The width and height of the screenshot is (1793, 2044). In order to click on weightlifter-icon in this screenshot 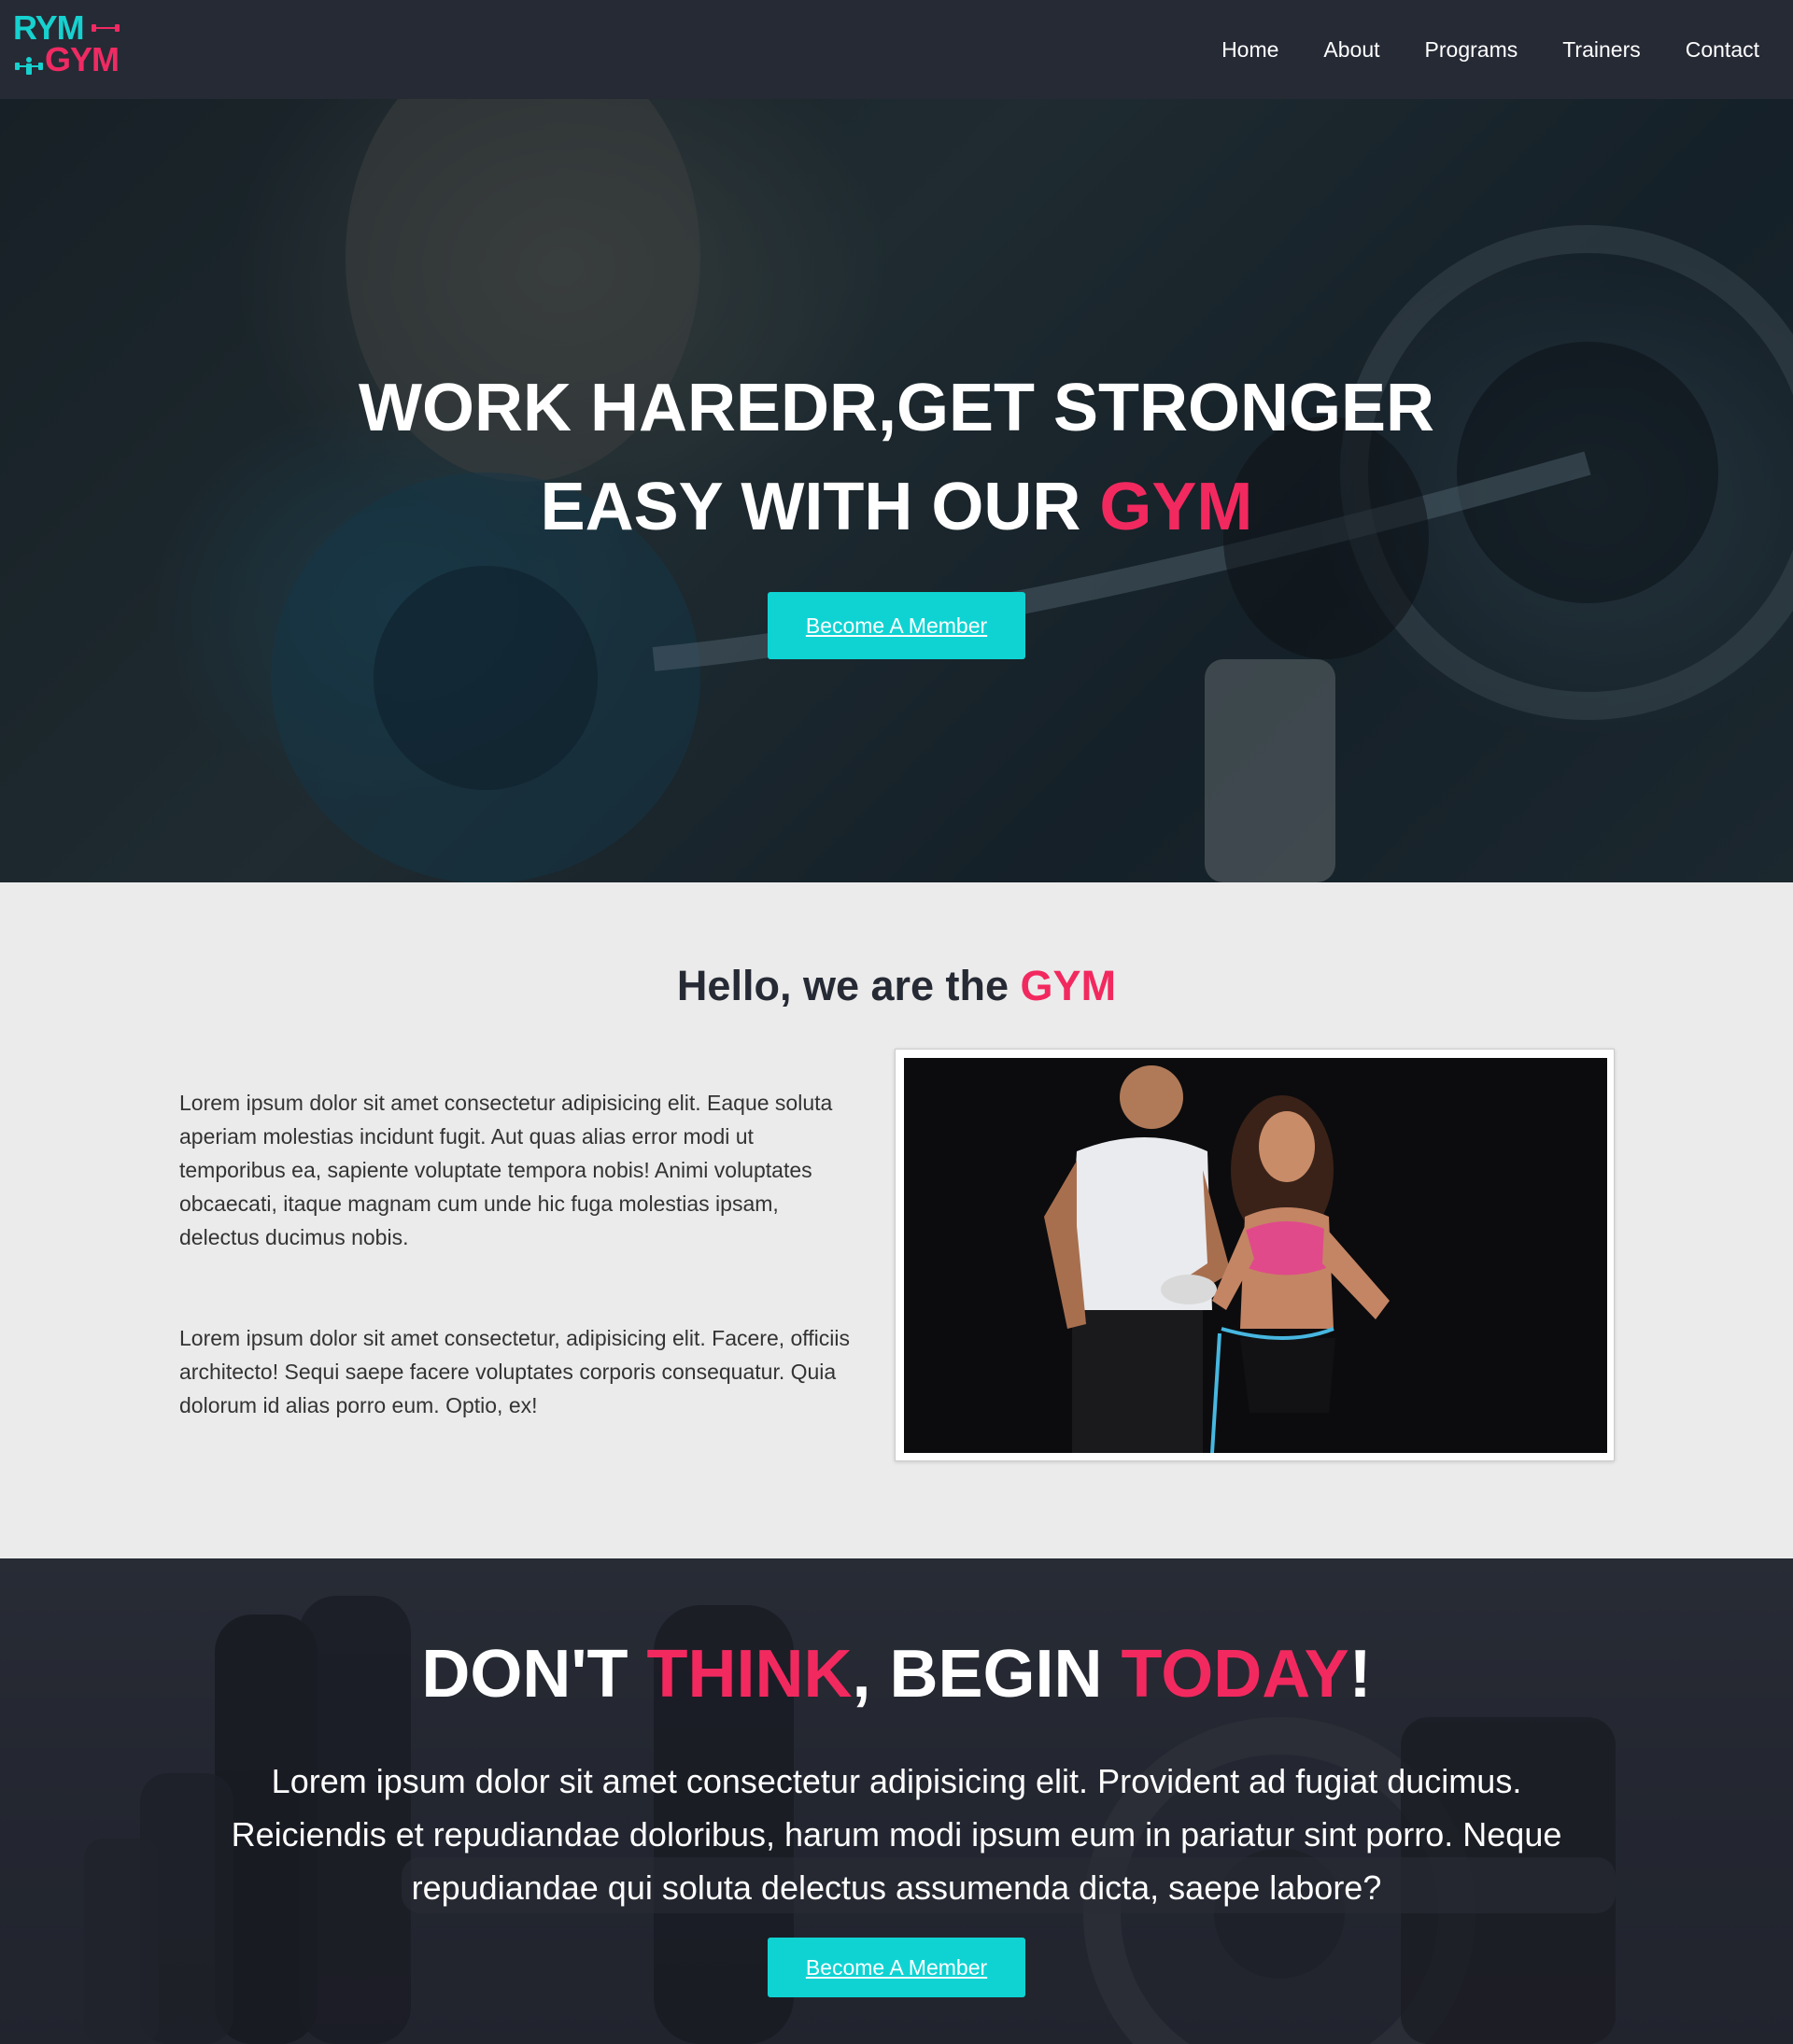, I will do `click(29, 66)`.